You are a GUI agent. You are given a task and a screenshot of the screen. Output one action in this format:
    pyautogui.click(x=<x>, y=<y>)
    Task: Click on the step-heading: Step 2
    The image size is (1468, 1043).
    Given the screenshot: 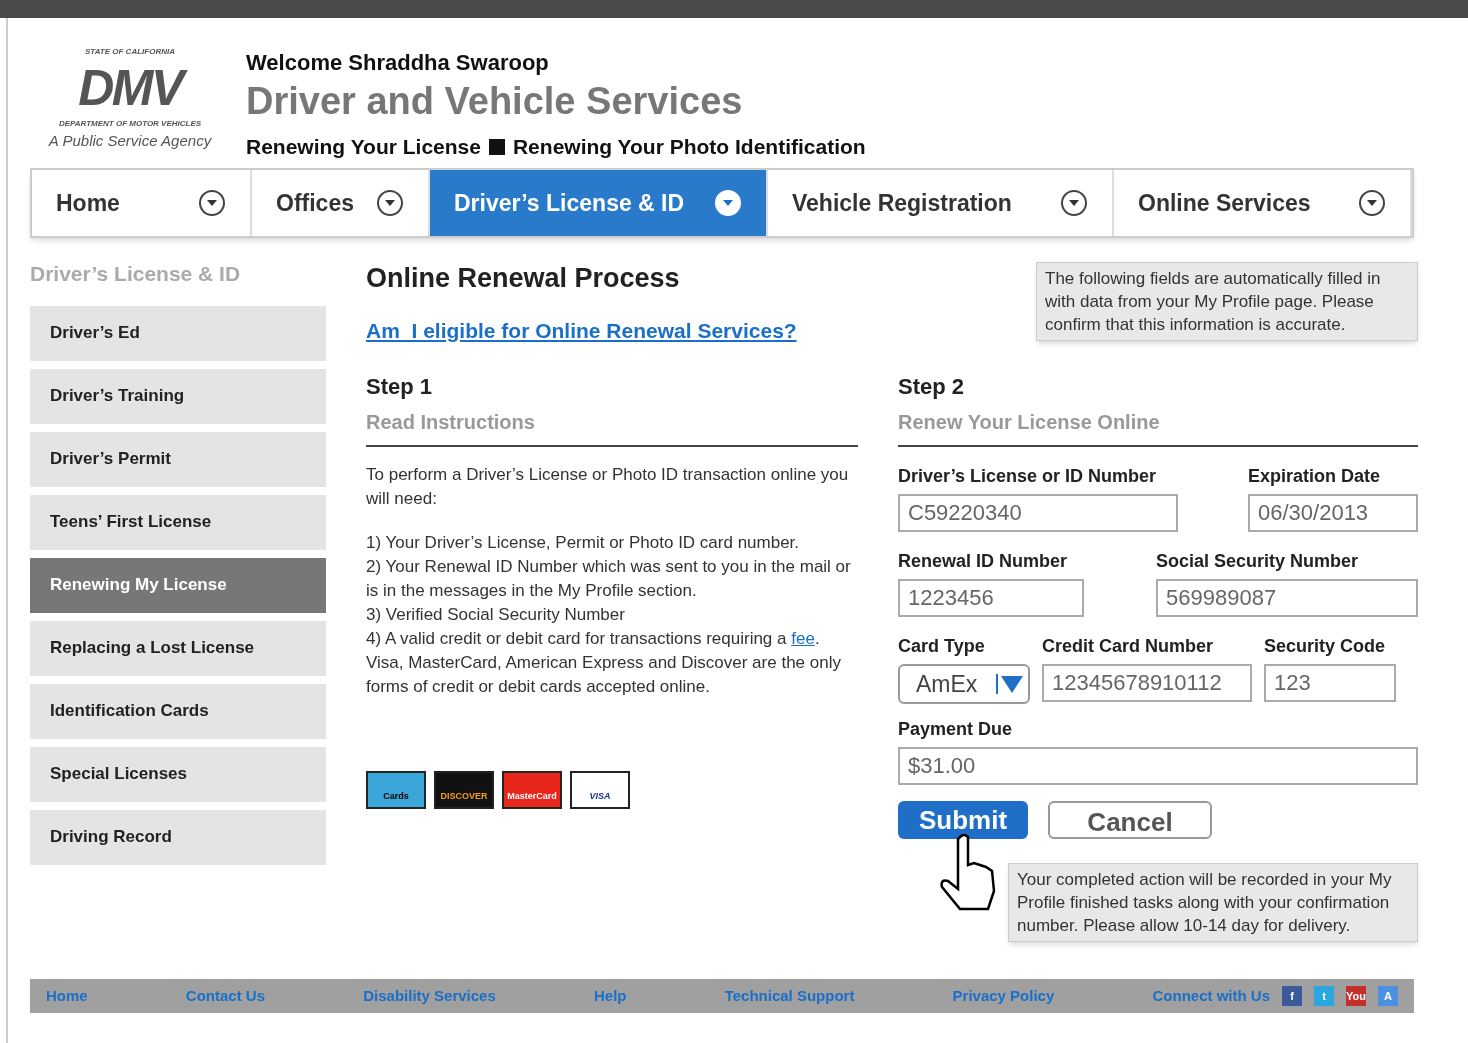 What is the action you would take?
    pyautogui.click(x=932, y=387)
    